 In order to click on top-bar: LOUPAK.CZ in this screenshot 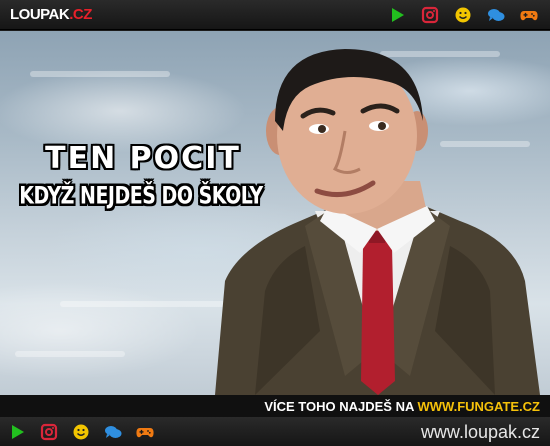, I will do `click(275, 15)`.